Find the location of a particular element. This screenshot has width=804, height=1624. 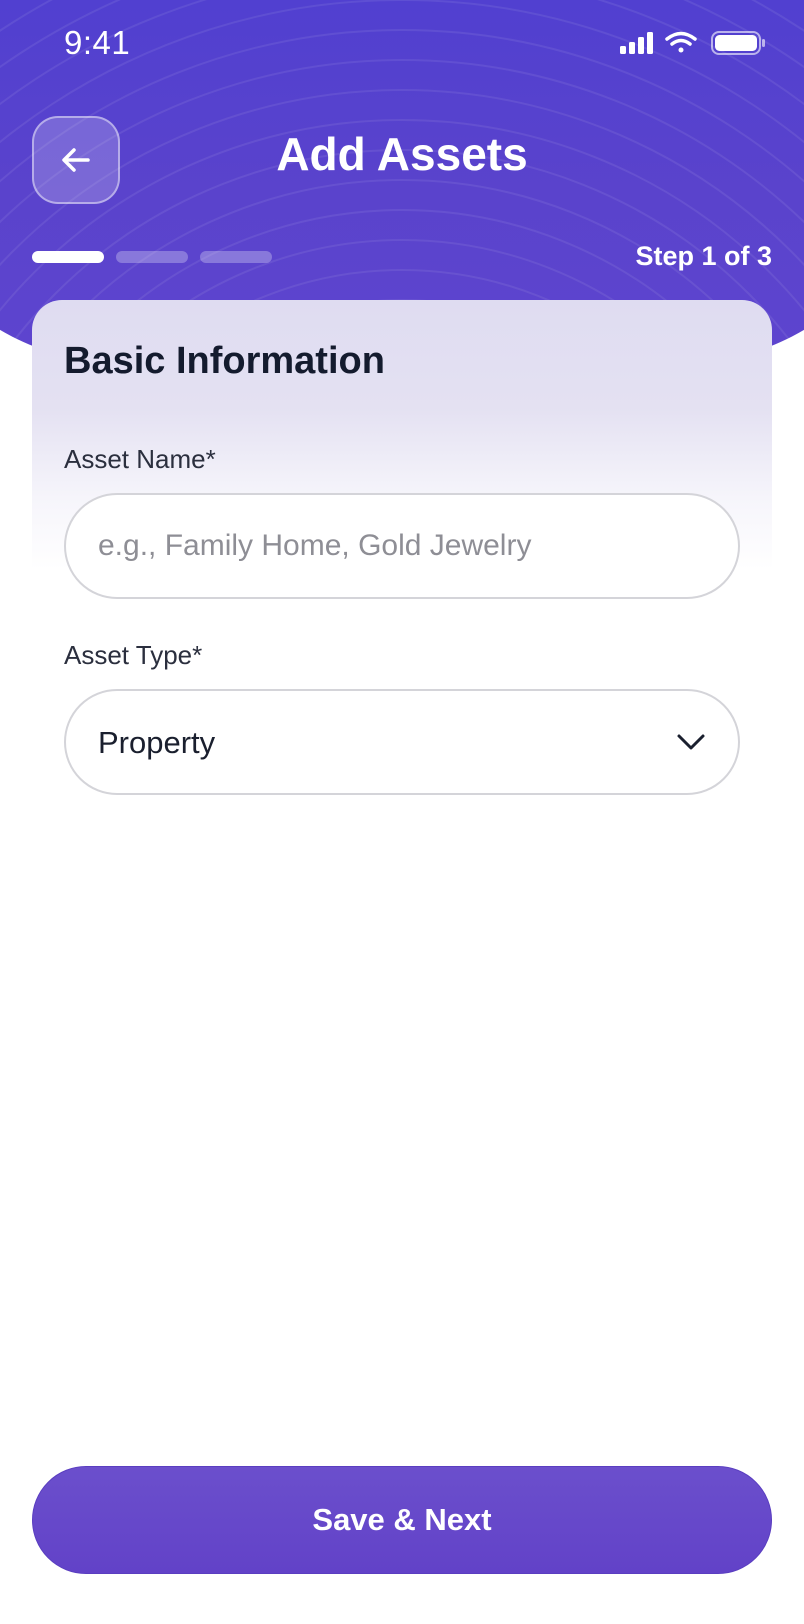

status-icons is located at coordinates (692, 43).